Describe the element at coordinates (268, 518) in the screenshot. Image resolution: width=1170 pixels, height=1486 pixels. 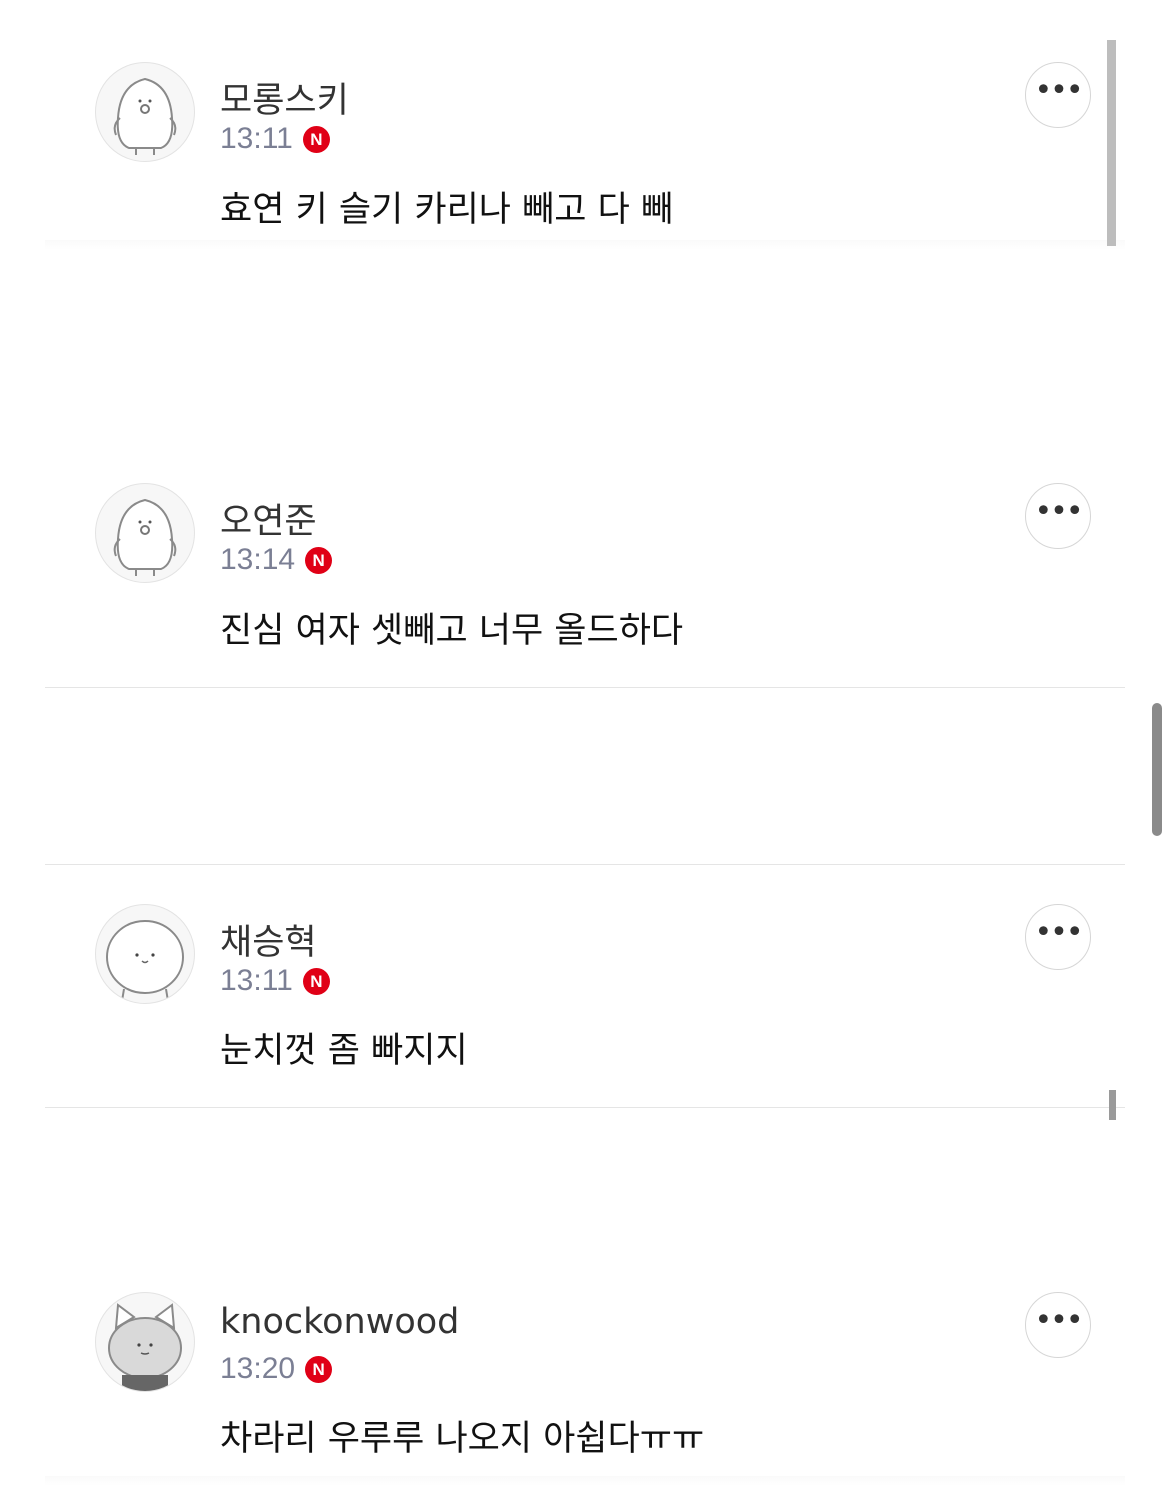
I see `comment-author: 오연준` at that location.